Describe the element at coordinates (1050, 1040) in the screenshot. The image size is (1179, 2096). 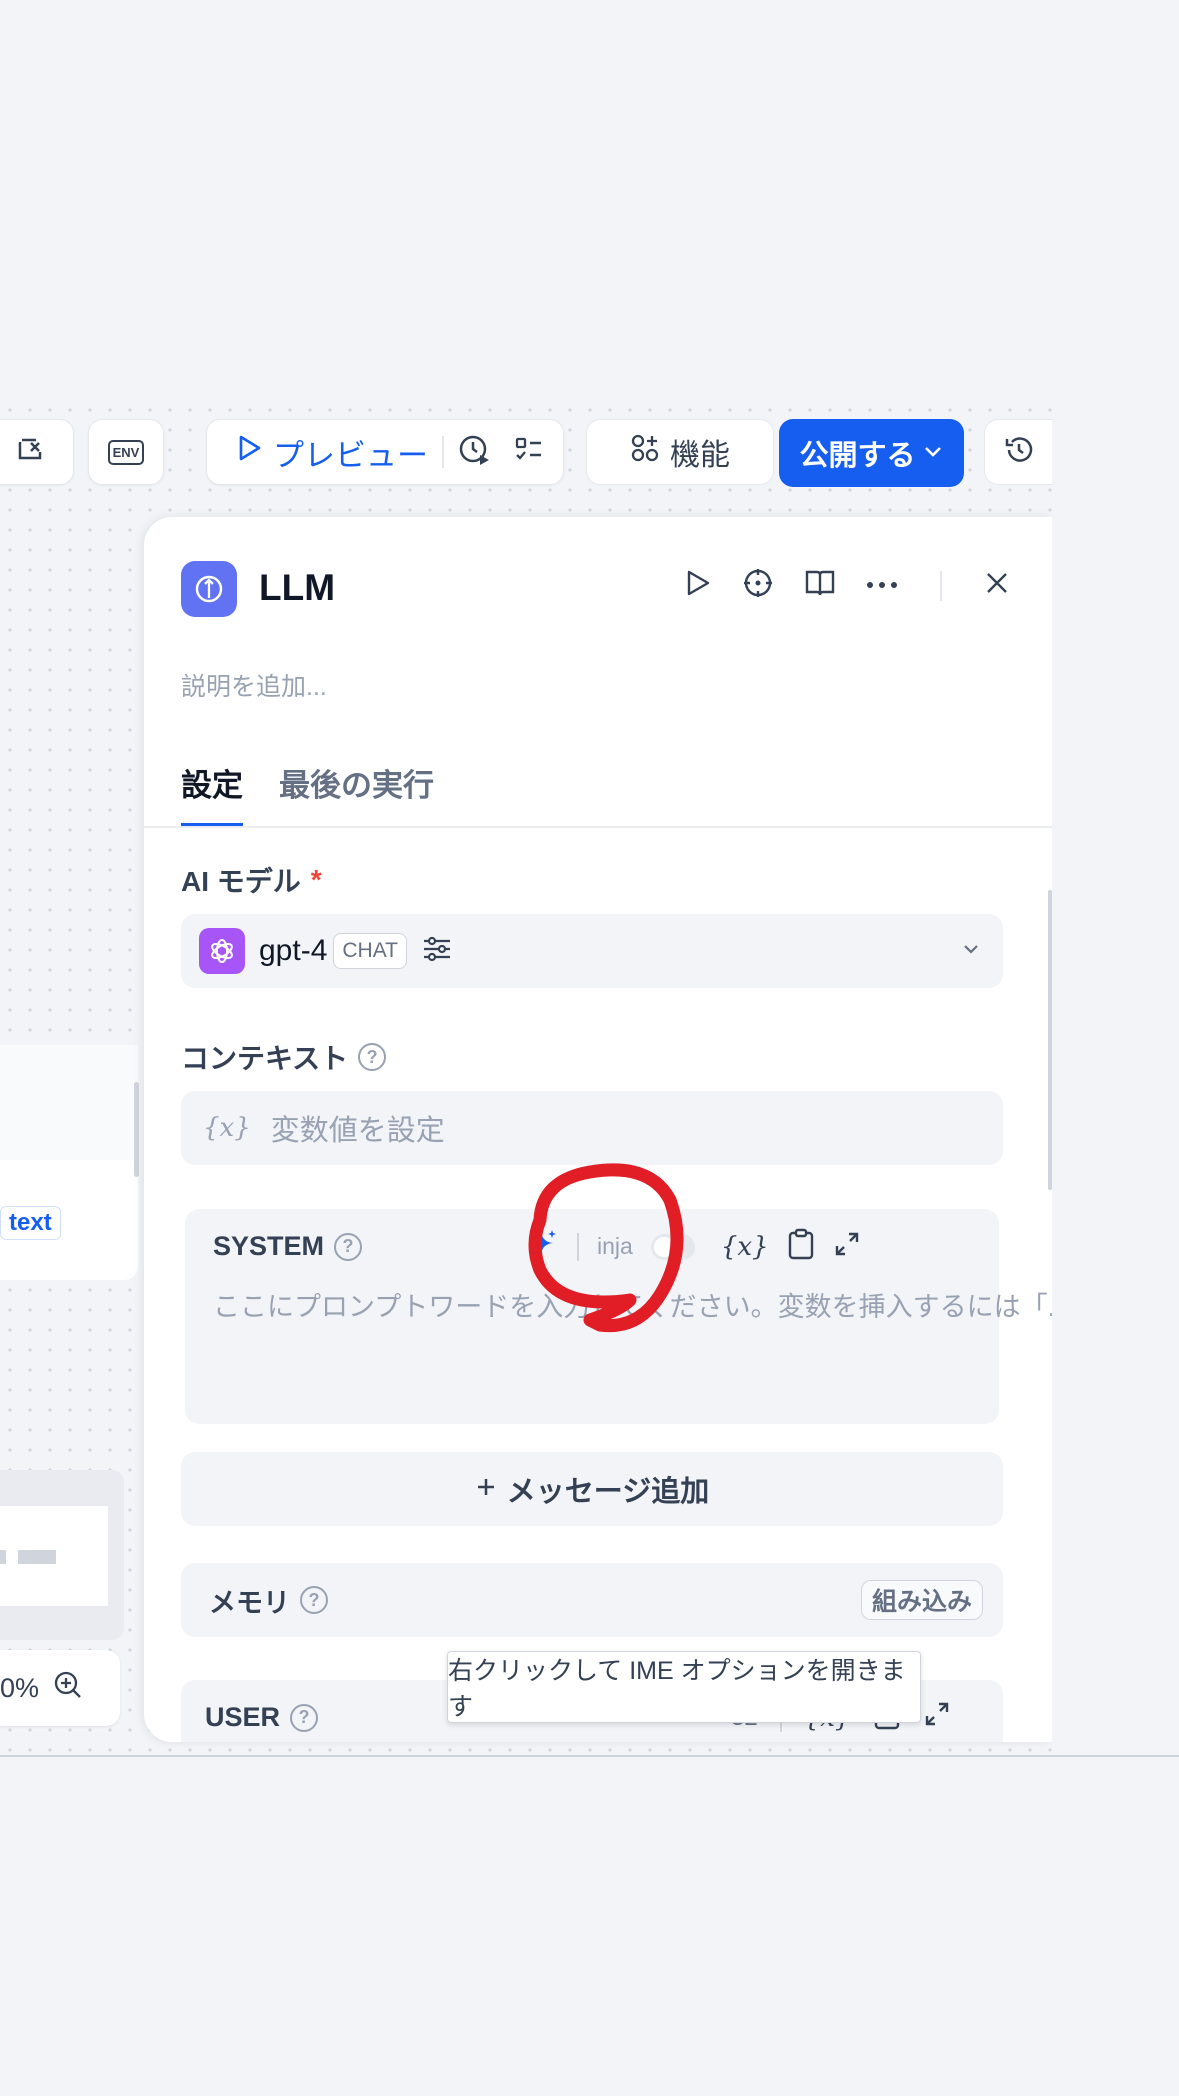
I see `panel-scrollbar` at that location.